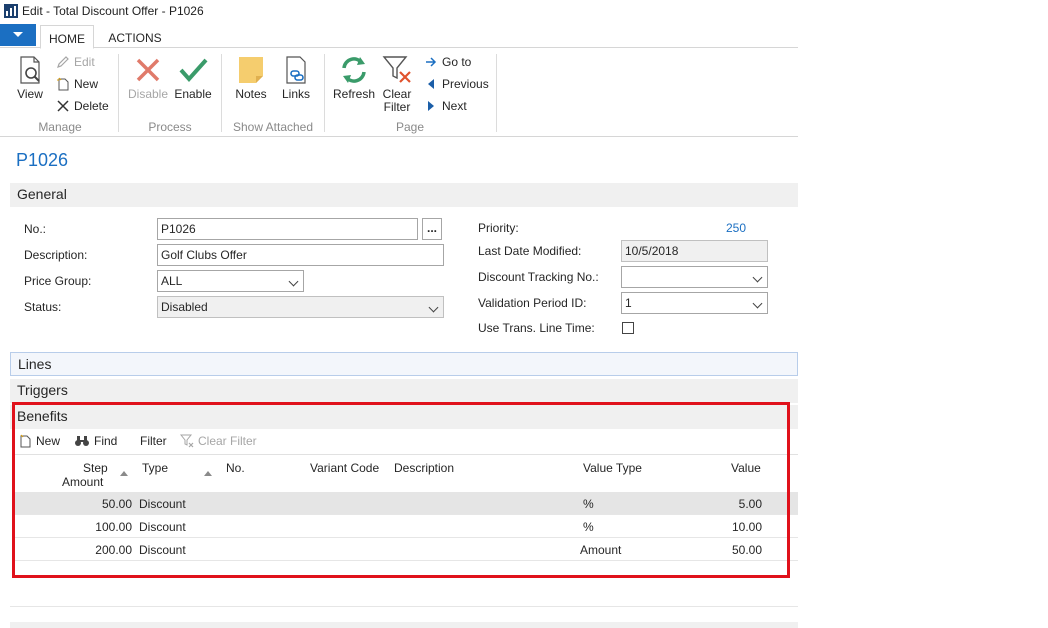 Image resolution: width=1048 pixels, height=628 pixels. I want to click on triangle-left-icon, so click(431, 84).